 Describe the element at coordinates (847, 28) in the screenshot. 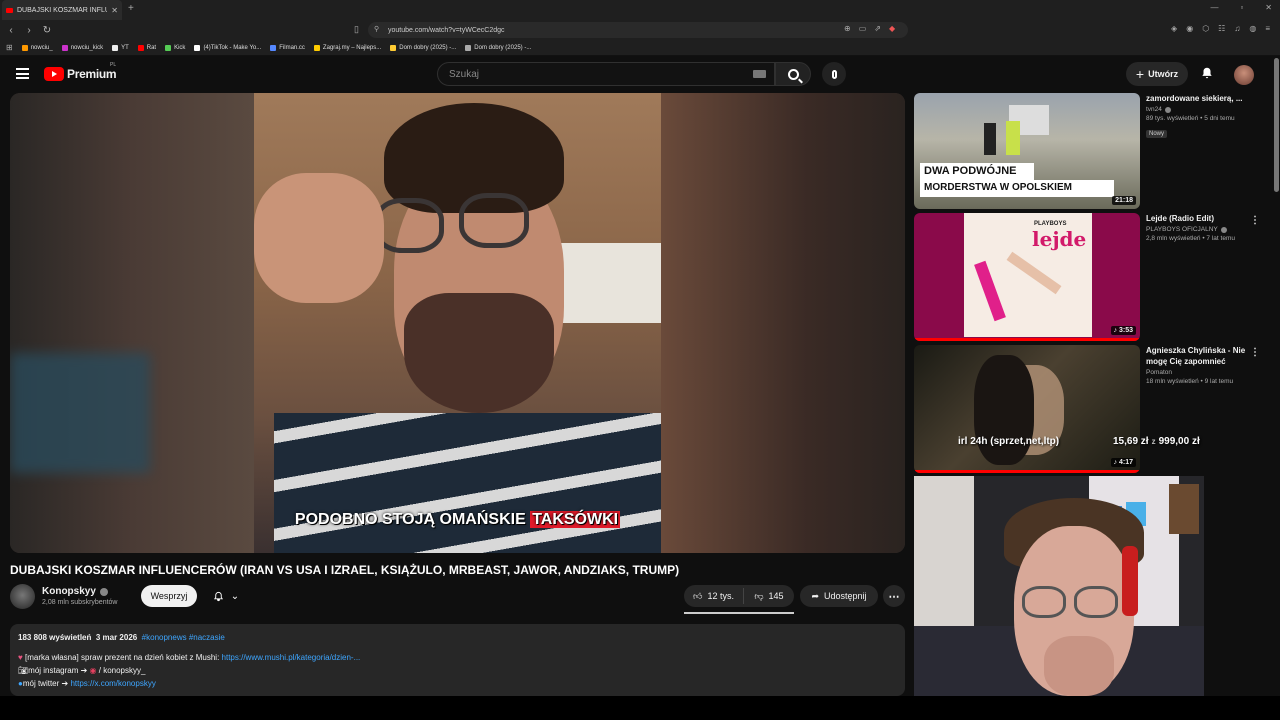

I see `zoom-icon: ⊕` at that location.